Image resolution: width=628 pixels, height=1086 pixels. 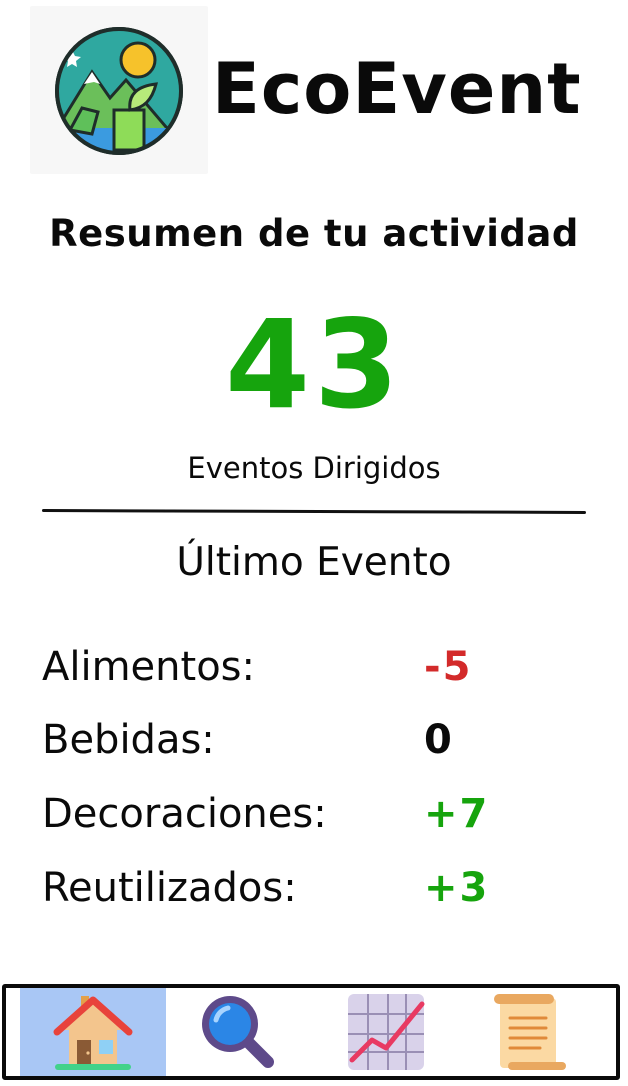 What do you see at coordinates (314, 365) in the screenshot?
I see `events-led-count: 43` at bounding box center [314, 365].